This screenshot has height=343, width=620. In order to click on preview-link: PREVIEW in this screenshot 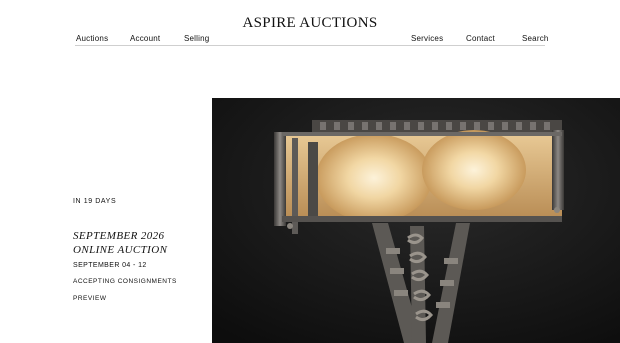, I will do `click(89, 298)`.